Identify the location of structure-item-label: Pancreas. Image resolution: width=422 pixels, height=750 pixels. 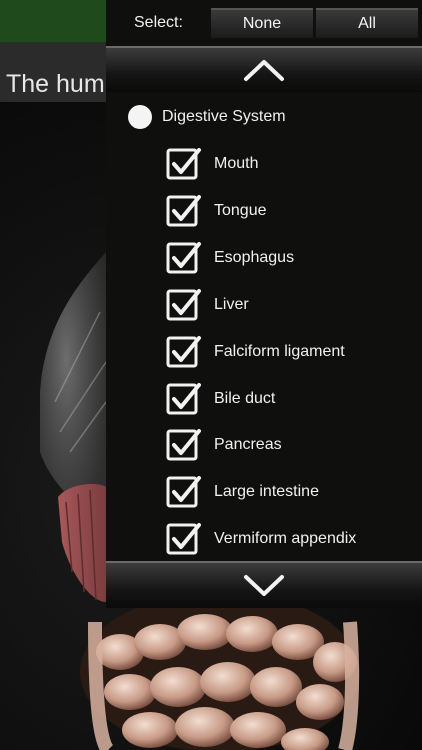
(248, 445).